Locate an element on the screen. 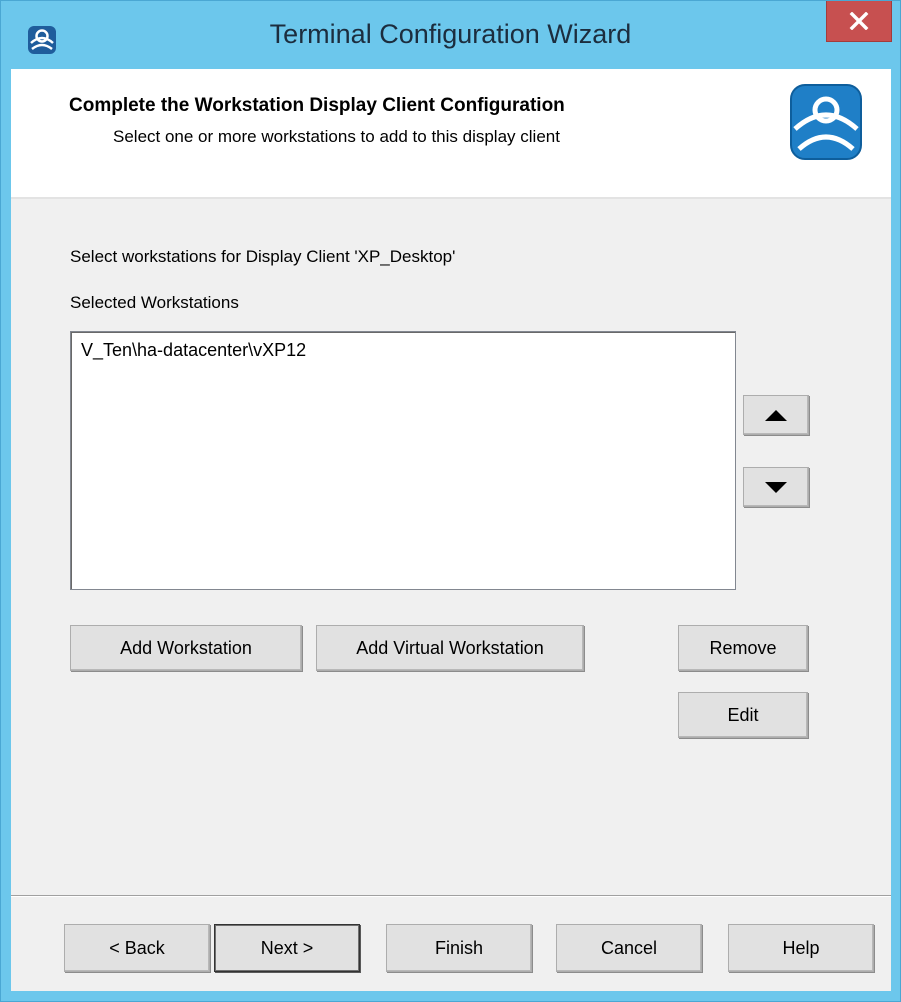 The image size is (901, 1002). edit-button: Edit is located at coordinates (743, 715).